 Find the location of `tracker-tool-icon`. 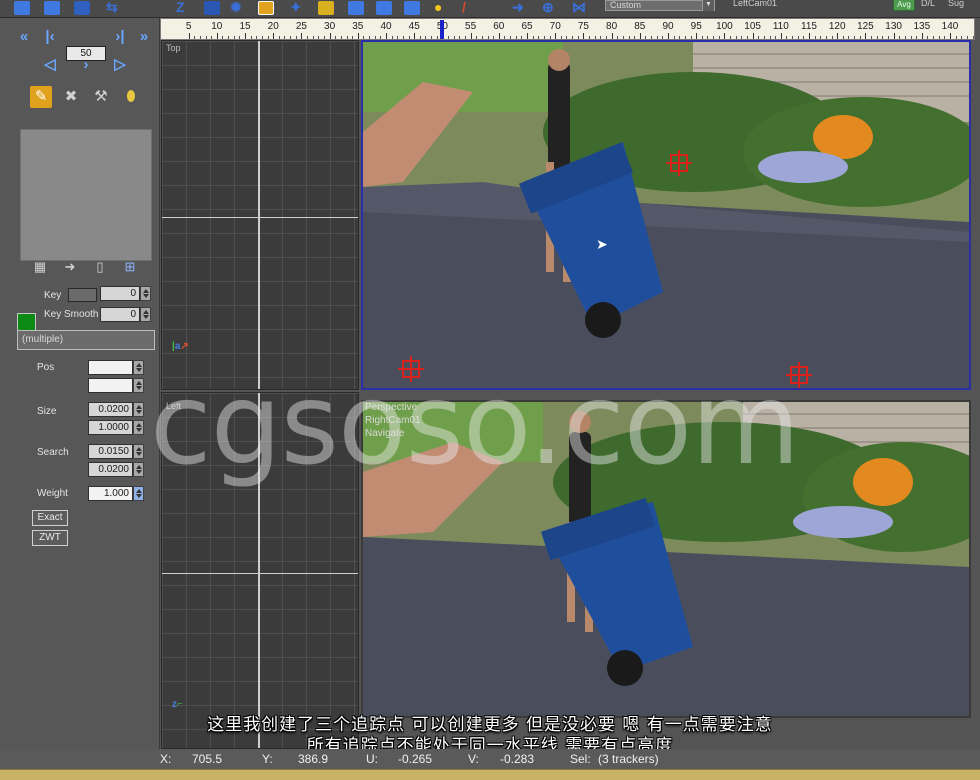

tracker-tool-icon is located at coordinates (266, 8).